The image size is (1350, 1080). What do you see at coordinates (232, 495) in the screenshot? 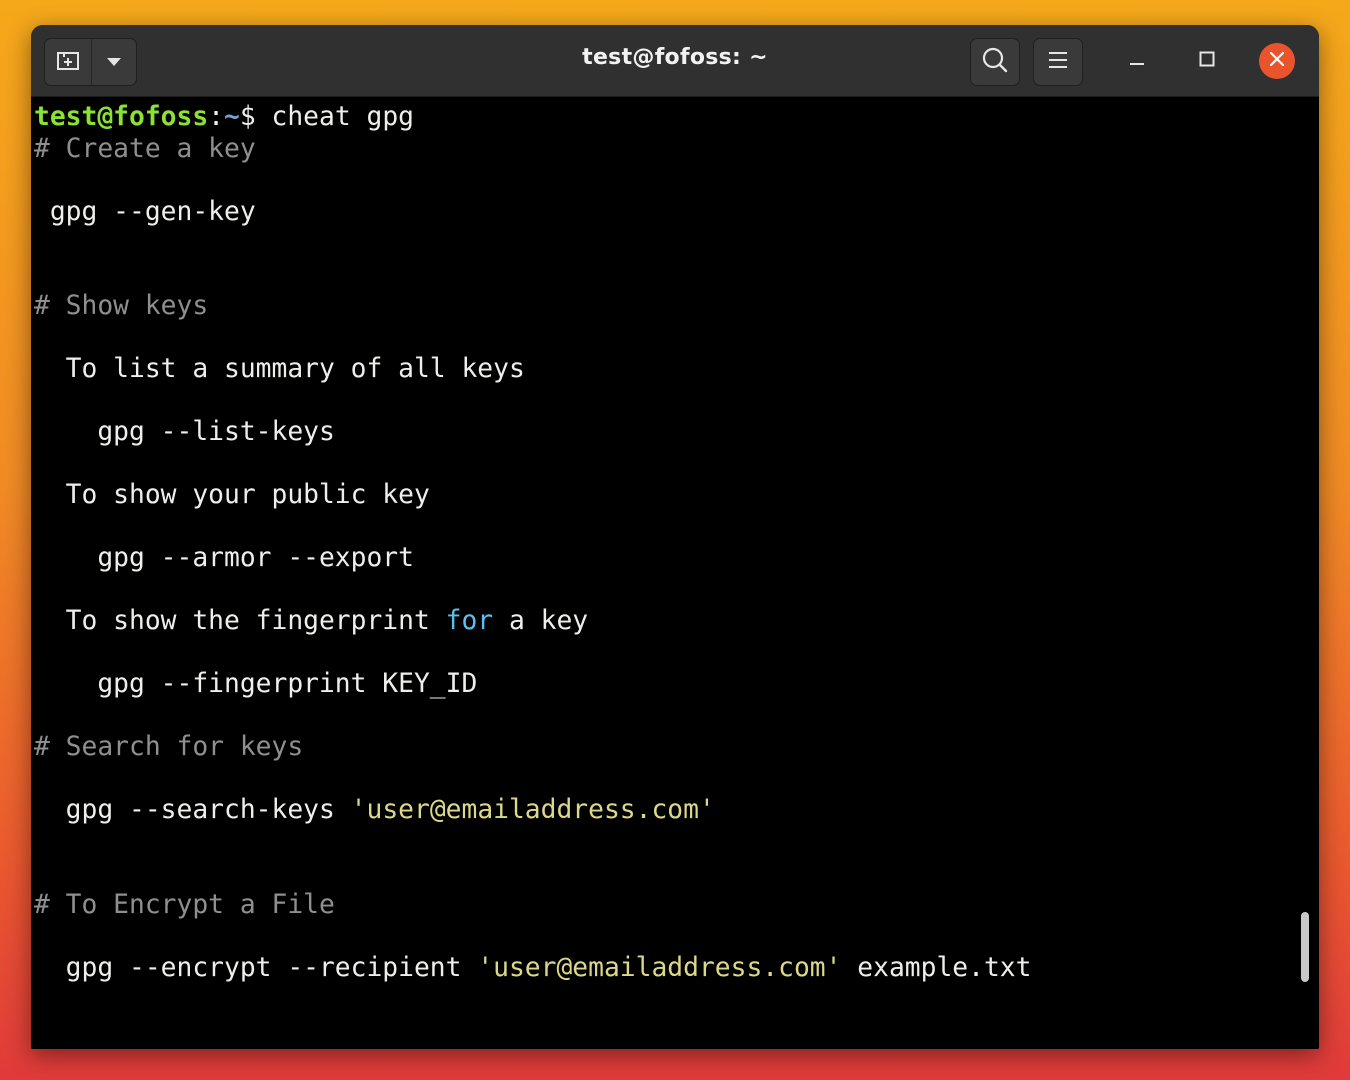
I see `text-show-public-key: To show your public key` at bounding box center [232, 495].